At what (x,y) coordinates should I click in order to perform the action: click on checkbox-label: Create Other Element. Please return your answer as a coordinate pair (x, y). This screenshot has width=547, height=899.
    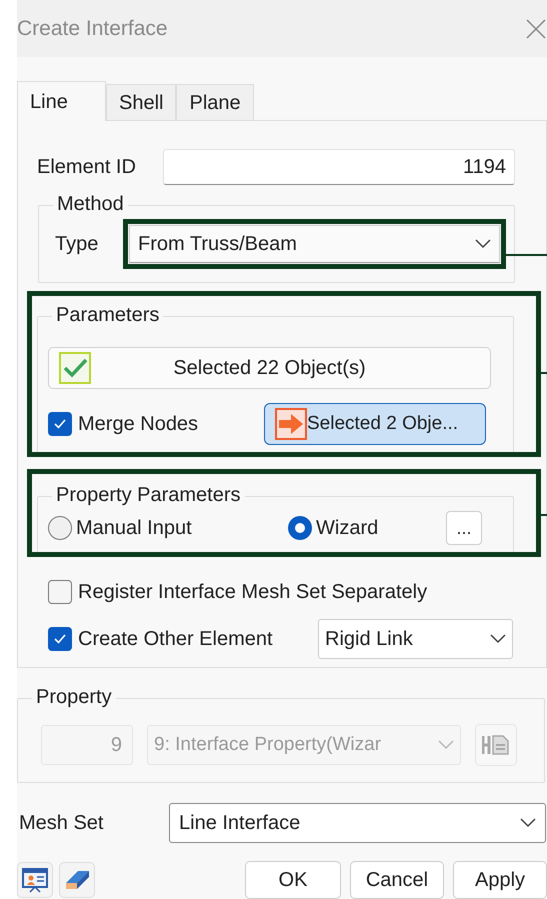
    Looking at the image, I should click on (176, 639).